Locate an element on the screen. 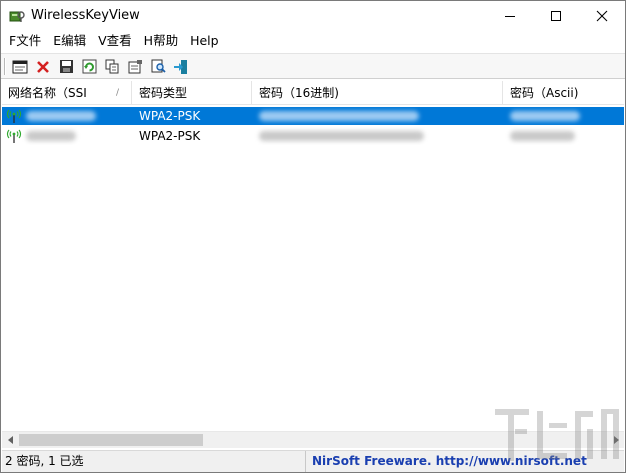 The image size is (626, 473). column-header-ssid: 网络名称（SSI / is located at coordinates (67, 93).